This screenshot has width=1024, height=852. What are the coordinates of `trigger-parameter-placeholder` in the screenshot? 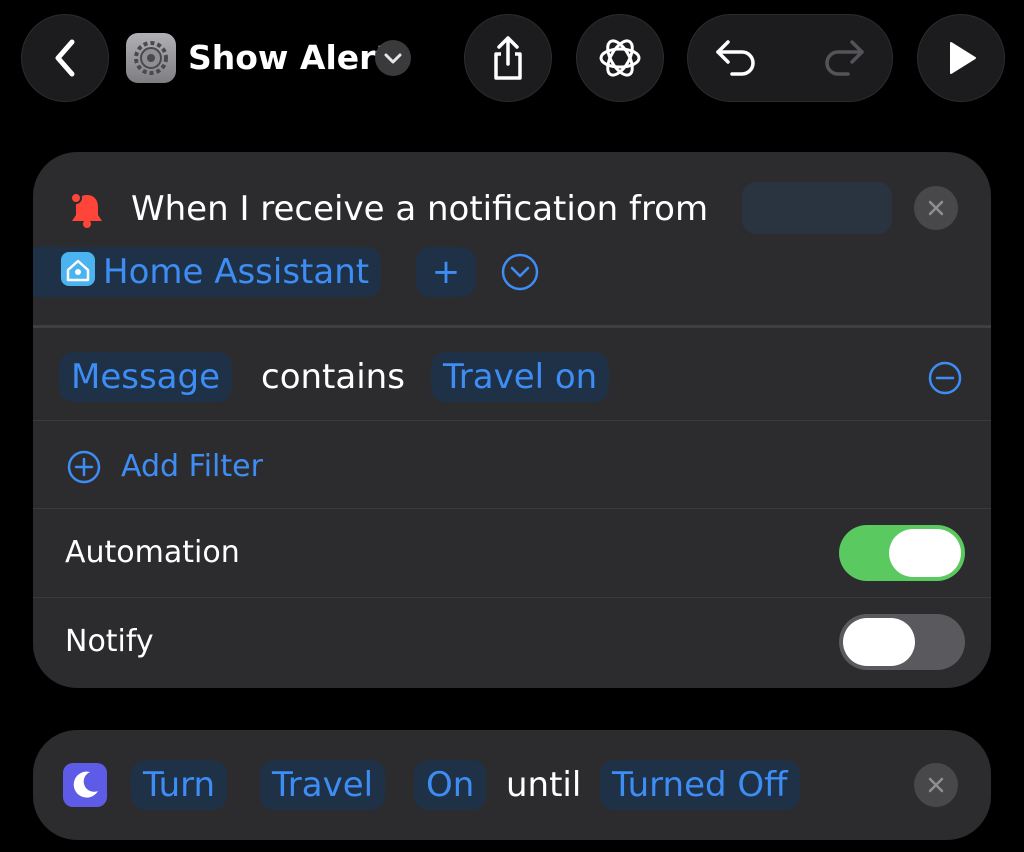 It's located at (817, 208).